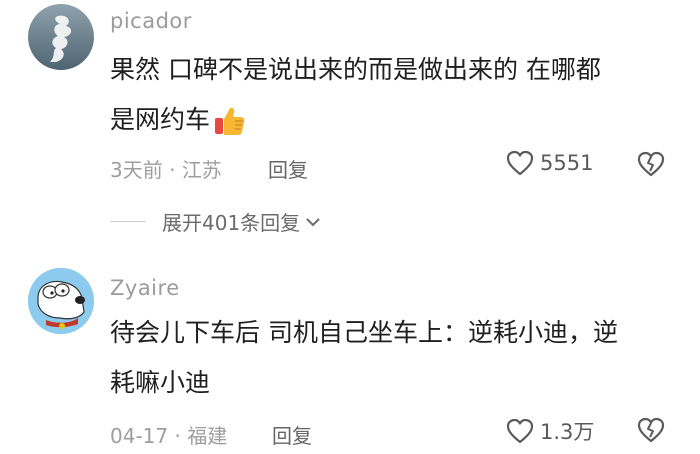 The image size is (700, 454). What do you see at coordinates (201, 170) in the screenshot?
I see `comment-location: 江苏` at bounding box center [201, 170].